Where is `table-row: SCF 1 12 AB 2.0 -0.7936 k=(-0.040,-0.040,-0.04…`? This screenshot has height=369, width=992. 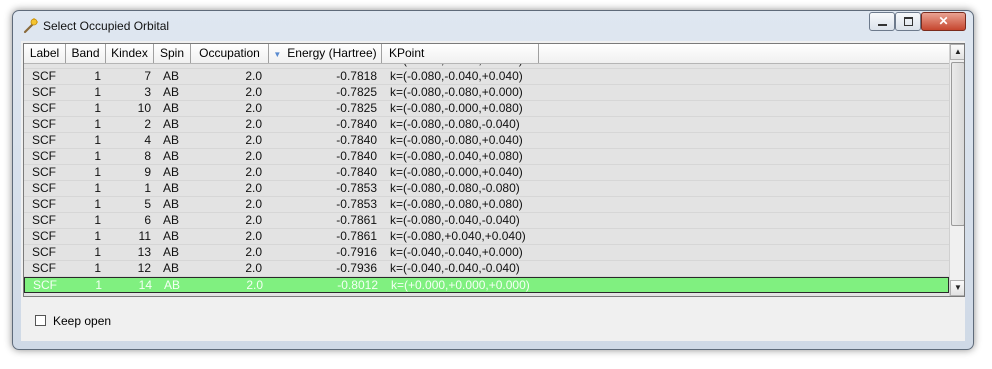
table-row: SCF 1 12 AB 2.0 -0.7936 k=(-0.040,-0.040,-0.04… is located at coordinates (486, 269).